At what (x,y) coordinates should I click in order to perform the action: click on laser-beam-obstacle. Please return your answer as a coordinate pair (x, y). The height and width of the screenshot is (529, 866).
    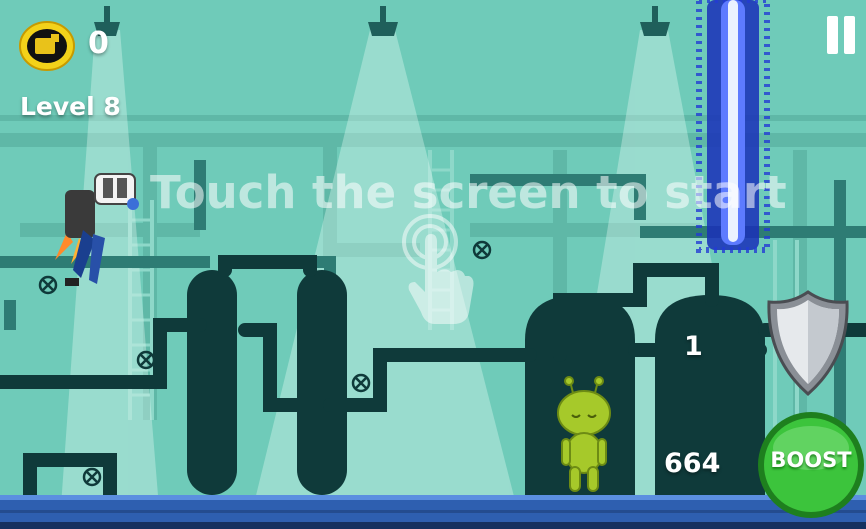
    Looking at the image, I should click on (733, 126).